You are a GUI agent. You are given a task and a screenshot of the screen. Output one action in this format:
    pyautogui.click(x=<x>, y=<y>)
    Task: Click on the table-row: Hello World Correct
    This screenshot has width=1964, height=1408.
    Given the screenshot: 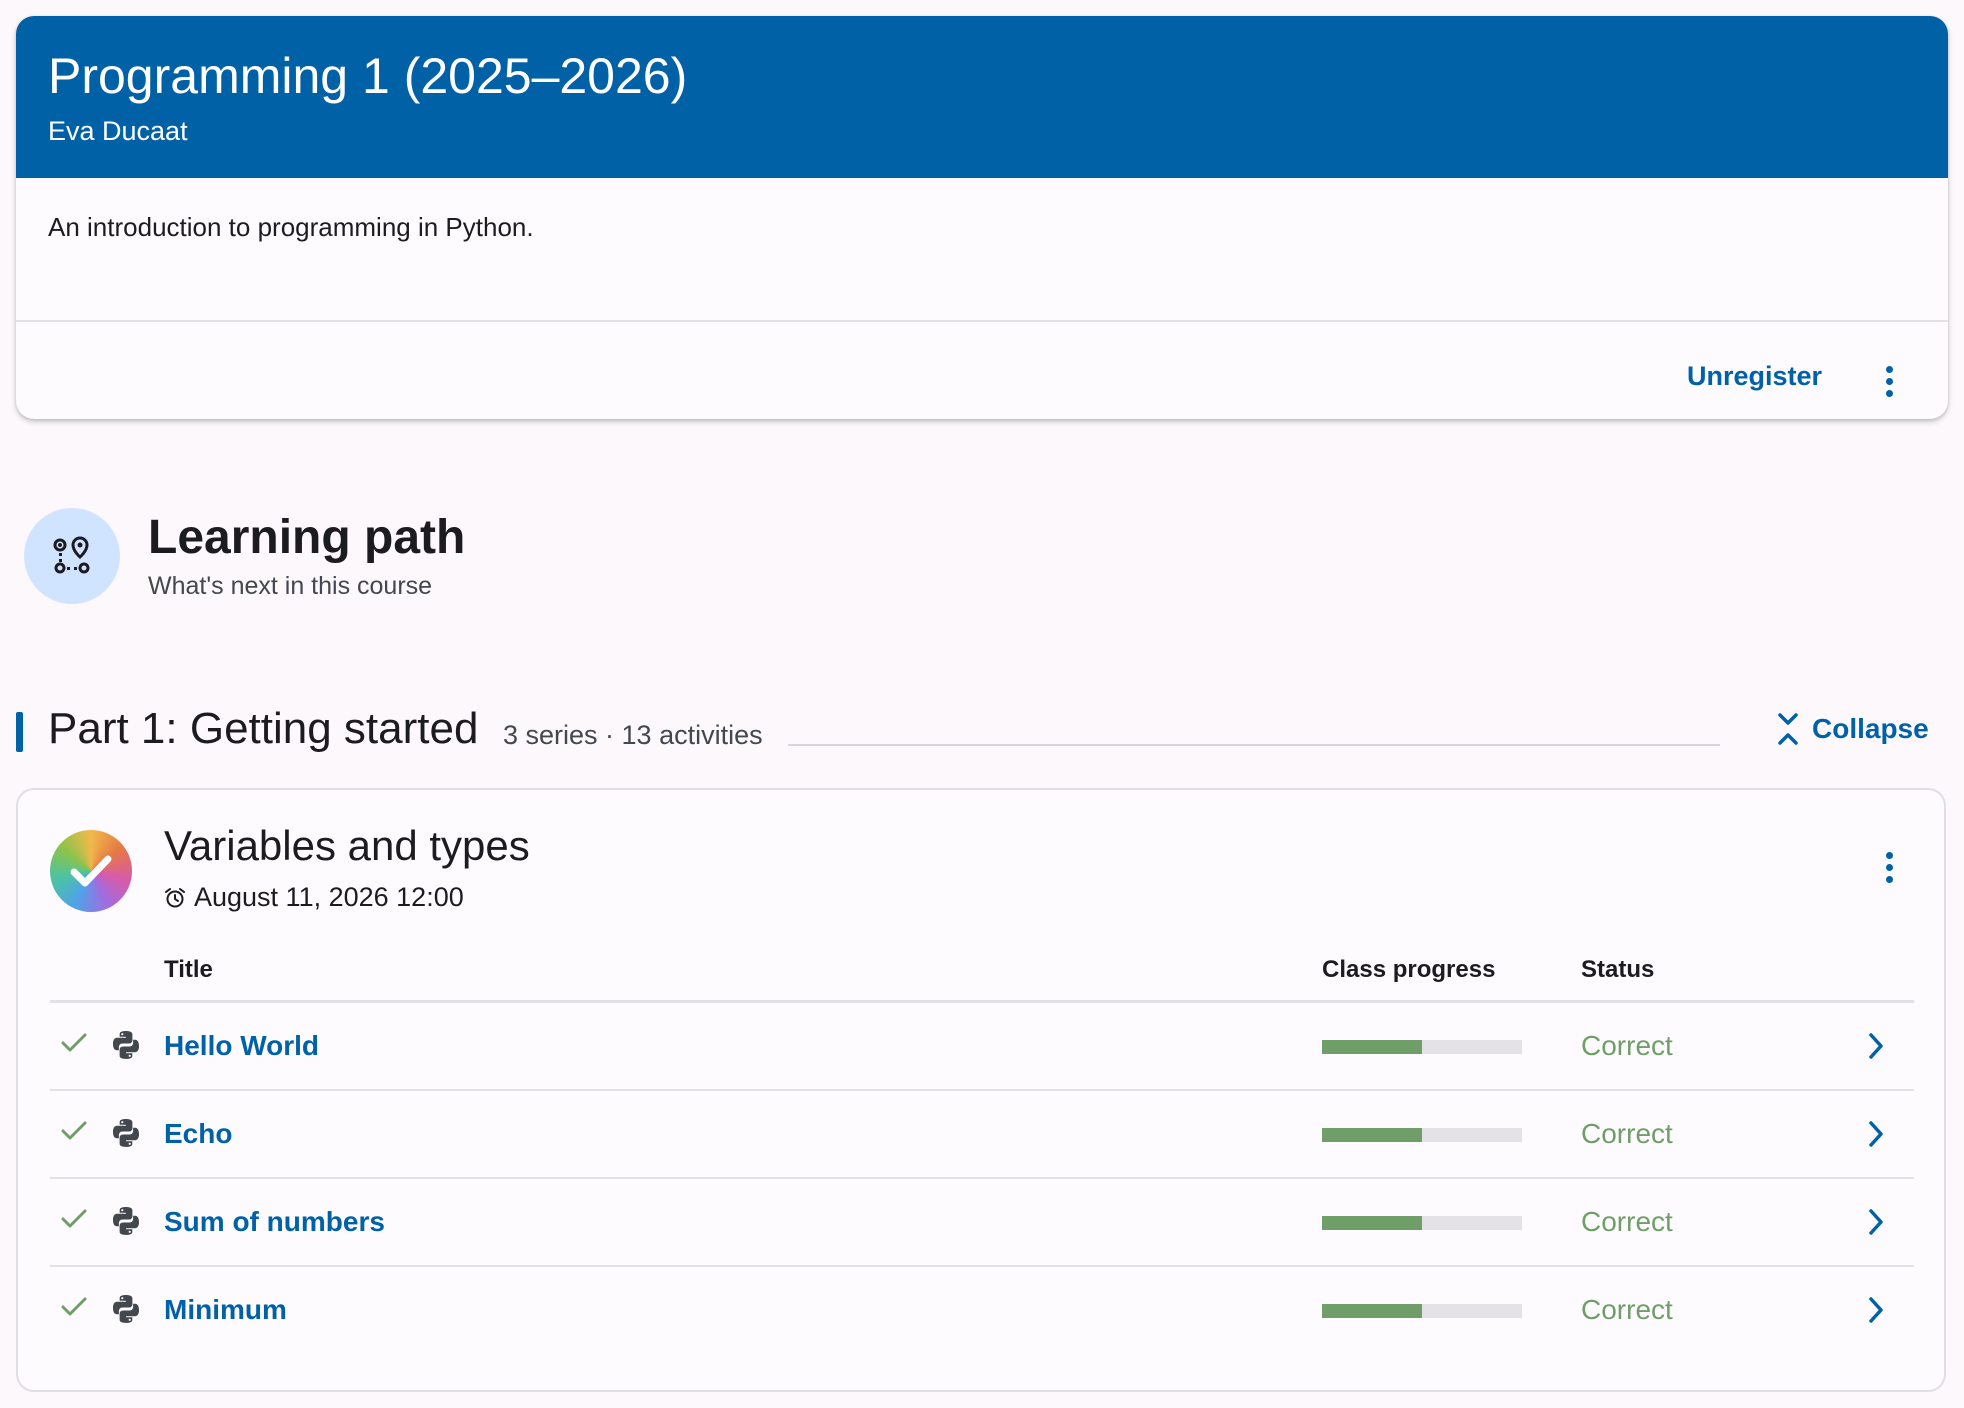 What is the action you would take?
    pyautogui.click(x=982, y=1047)
    